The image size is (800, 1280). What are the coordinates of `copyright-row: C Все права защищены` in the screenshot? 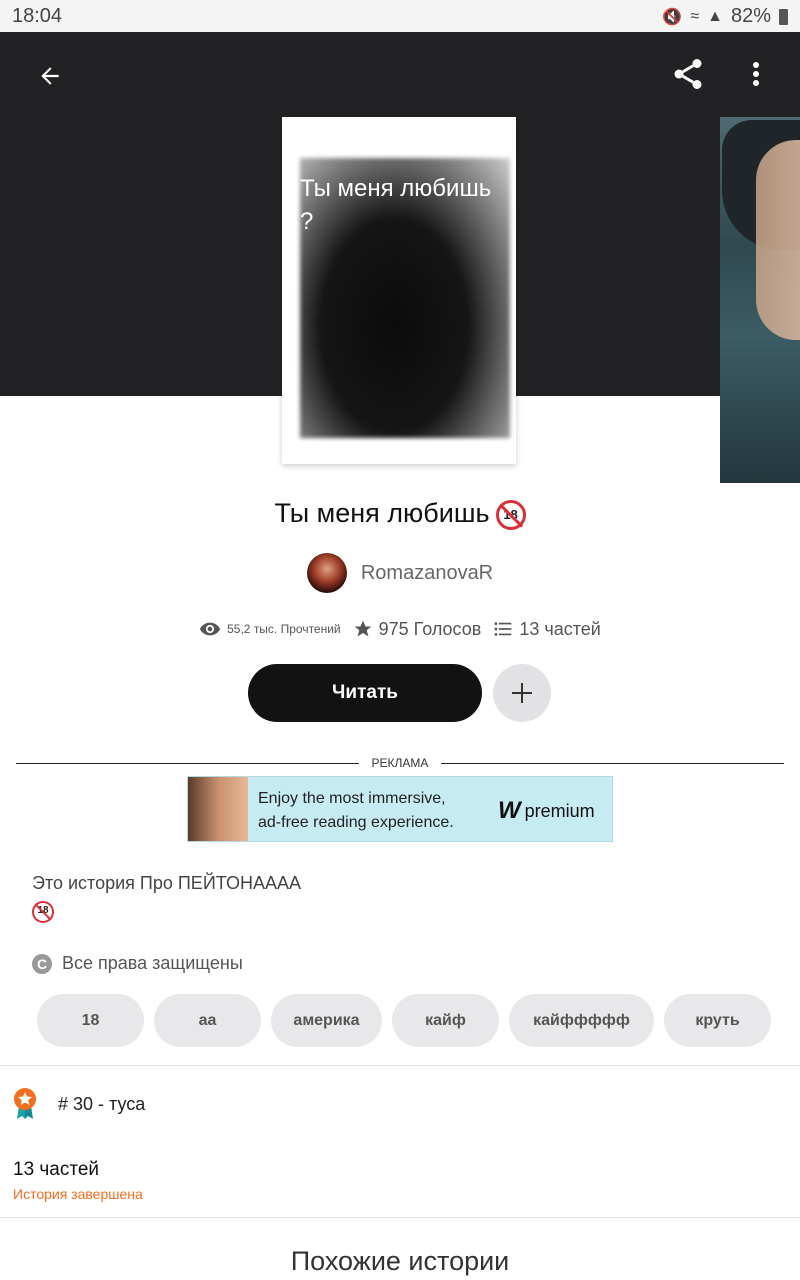 It's located at (137, 963).